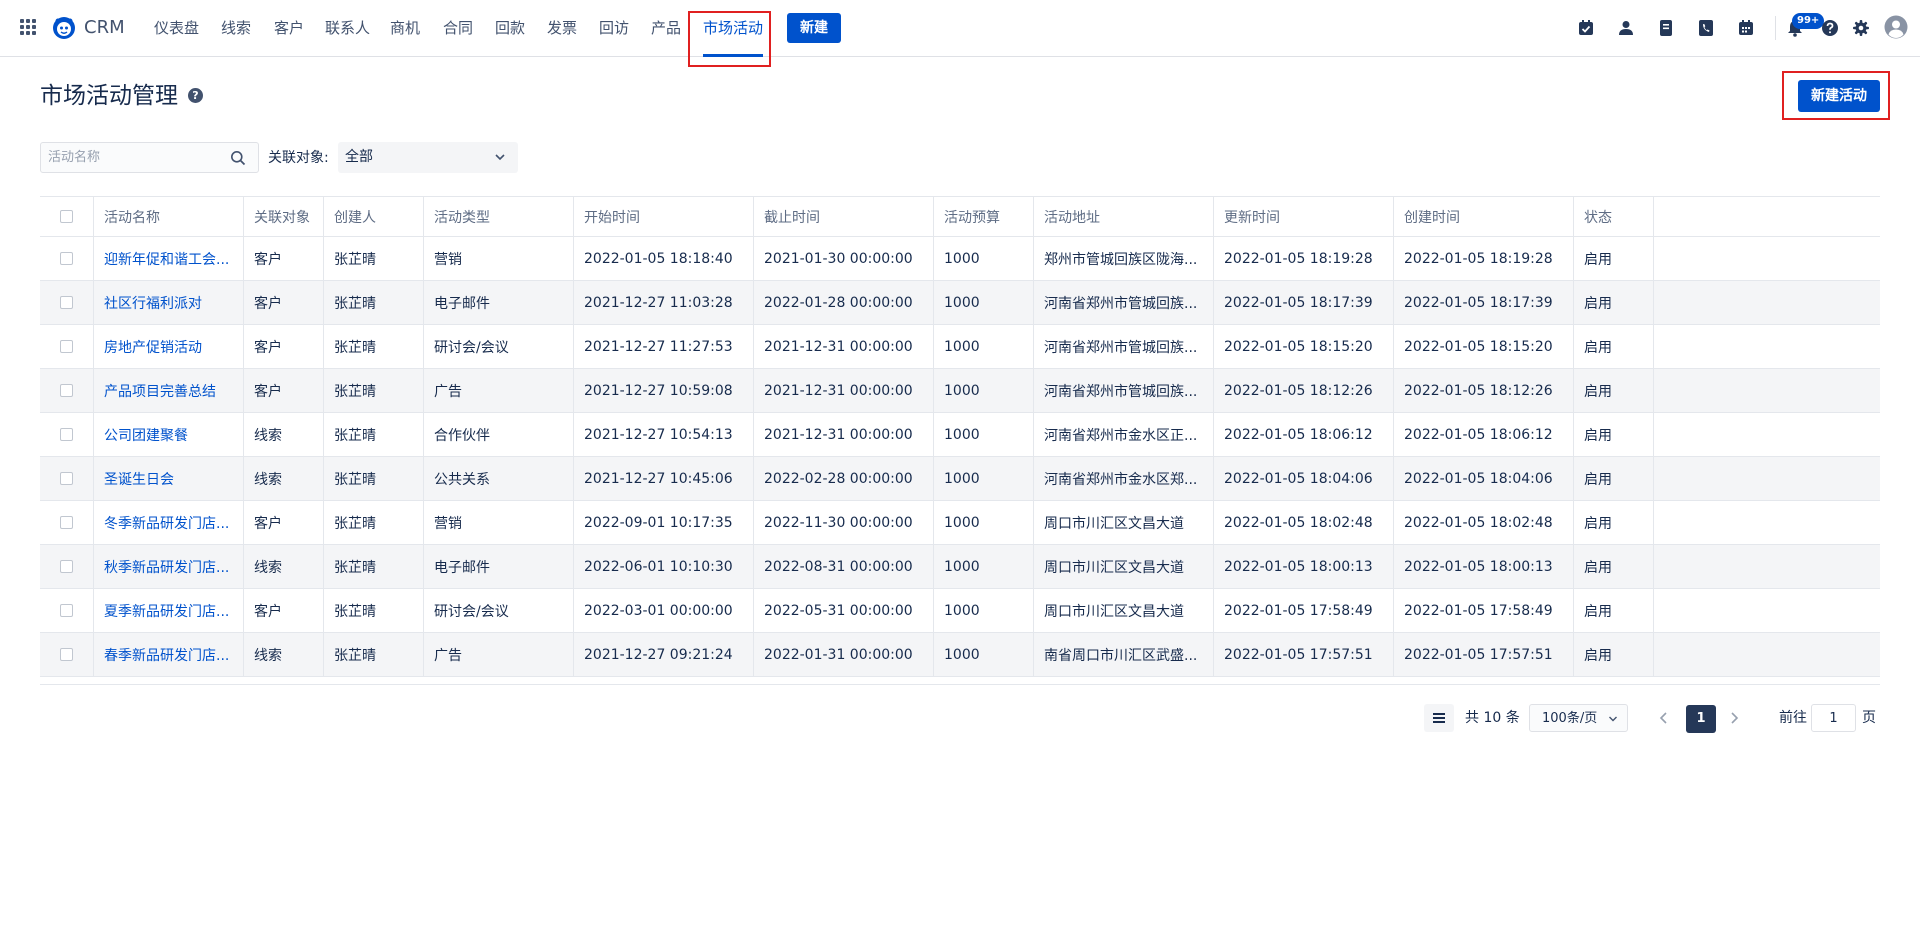 The image size is (1920, 937). I want to click on cell-activity-type: 营销, so click(499, 258).